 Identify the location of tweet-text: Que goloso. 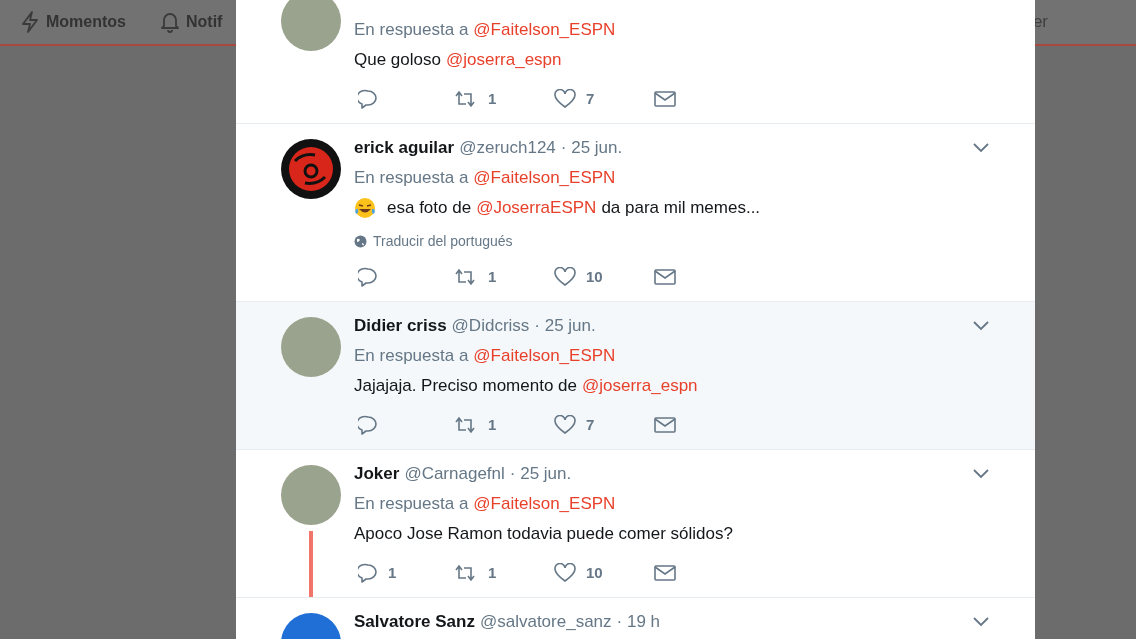
(397, 60).